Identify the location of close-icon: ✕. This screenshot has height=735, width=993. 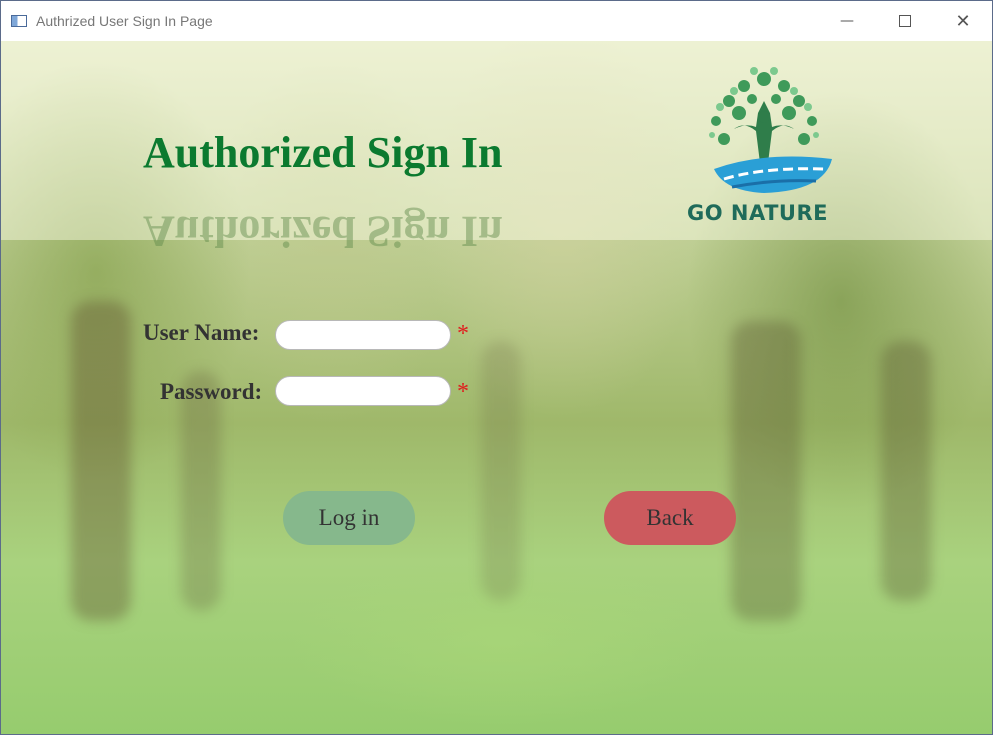
(963, 21).